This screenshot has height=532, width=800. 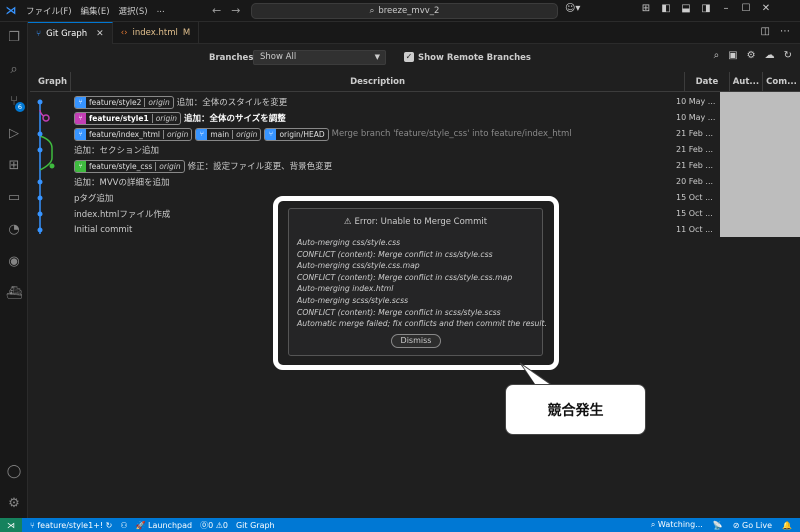 I want to click on manage-gear-icon: ⚙, so click(x=14, y=503).